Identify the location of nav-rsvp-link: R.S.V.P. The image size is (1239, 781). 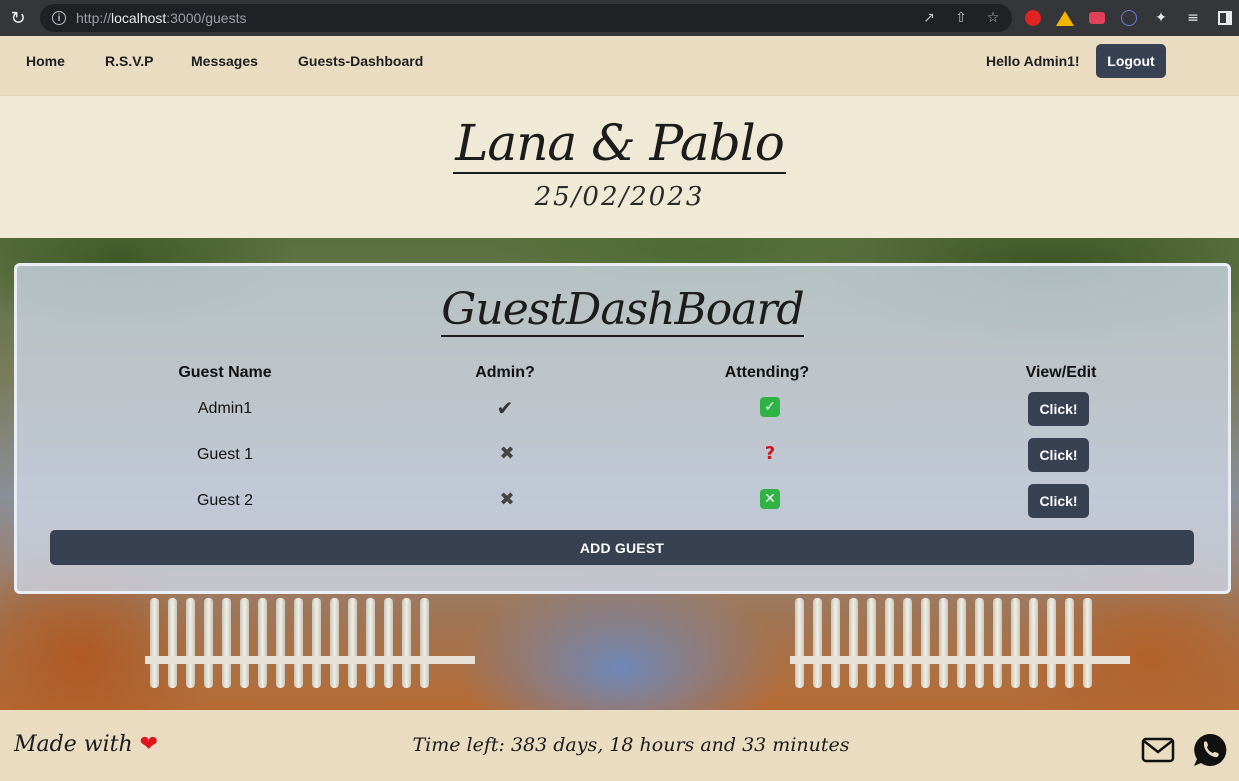
(129, 61).